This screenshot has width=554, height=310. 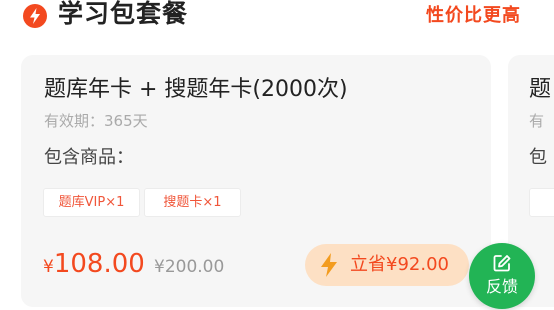 I want to click on package-title-next: 题, so click(x=540, y=89).